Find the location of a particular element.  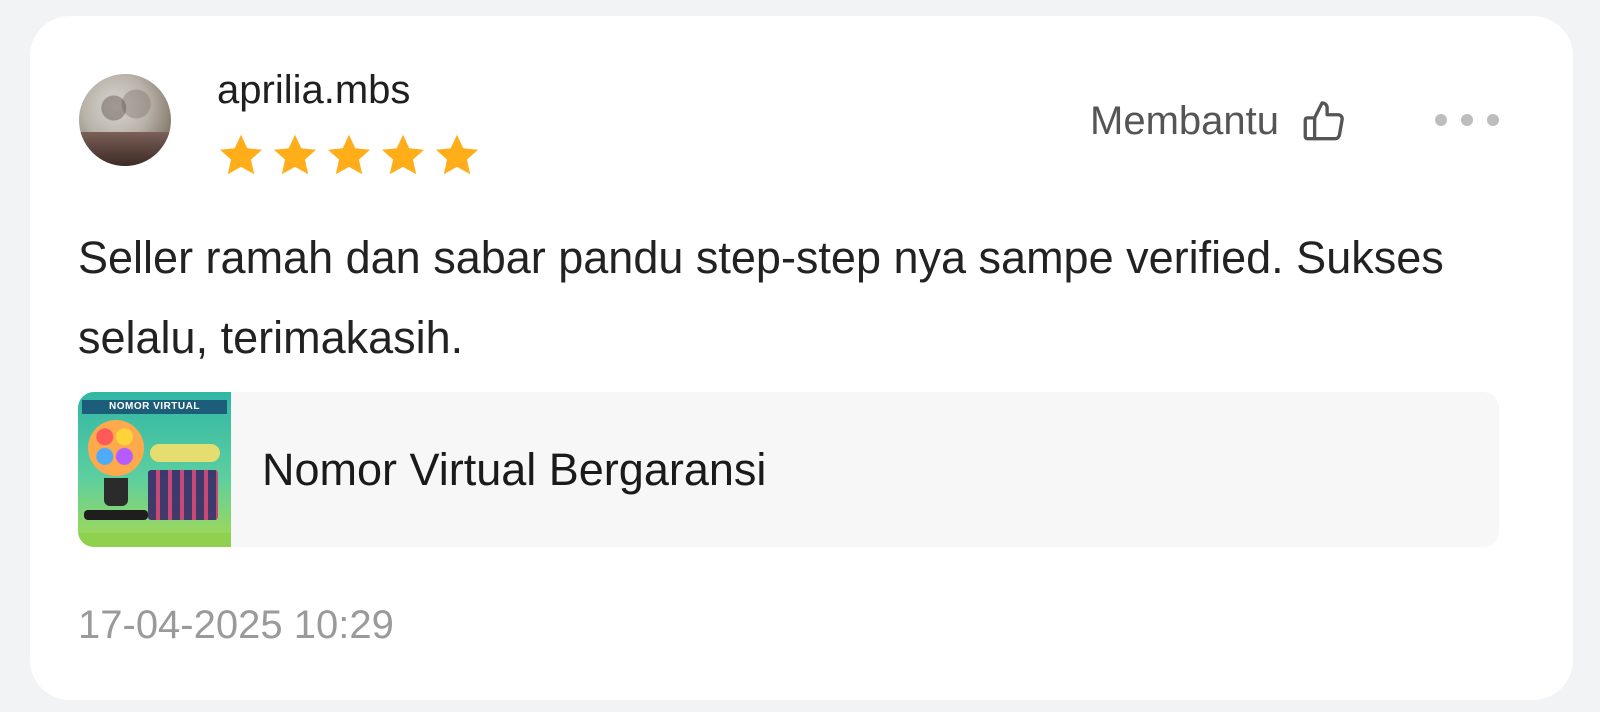

product-title: Nomor Virtual Bergaransi is located at coordinates (514, 469).